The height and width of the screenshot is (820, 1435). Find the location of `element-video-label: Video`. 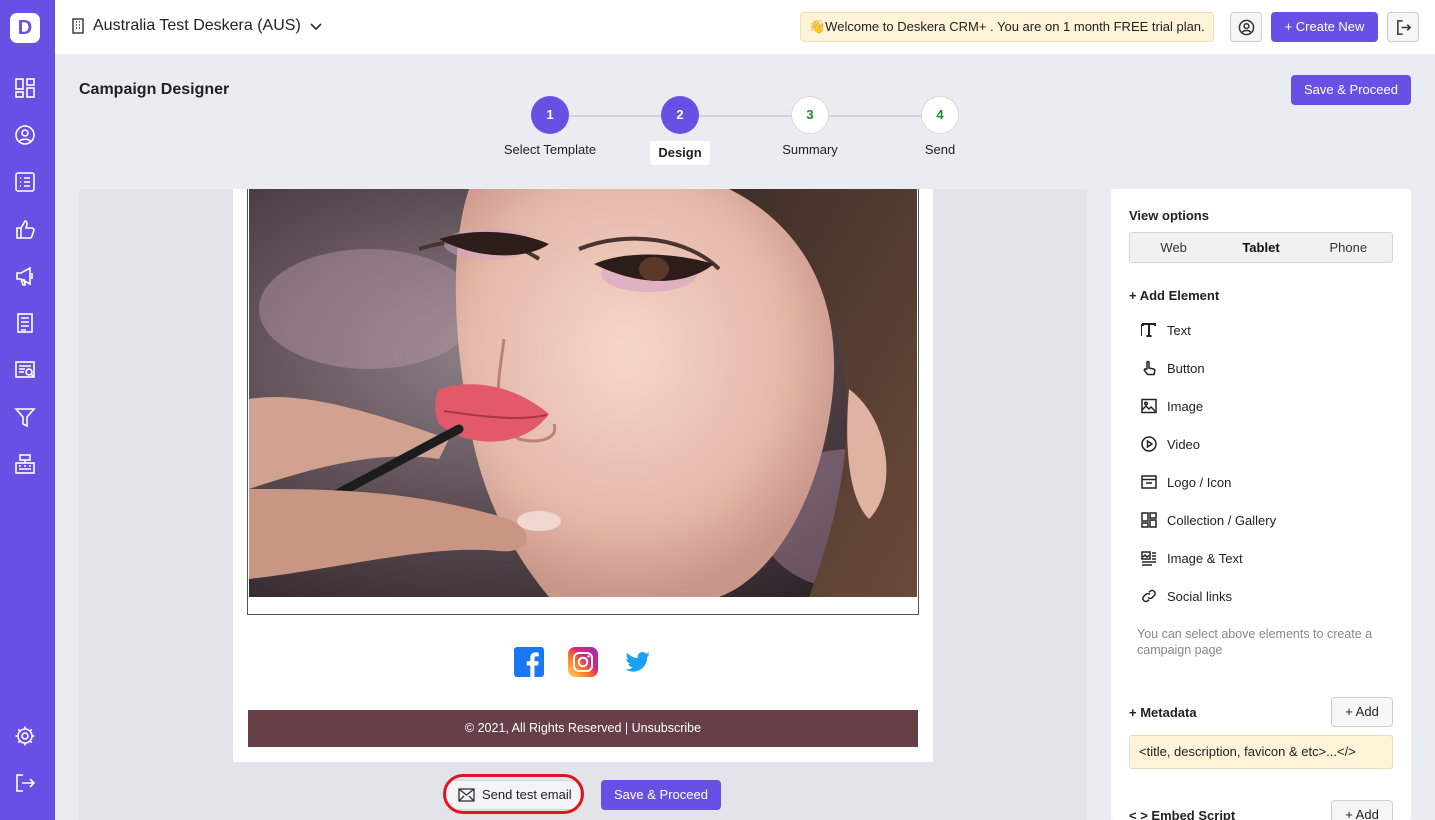

element-video-label: Video is located at coordinates (1184, 444).